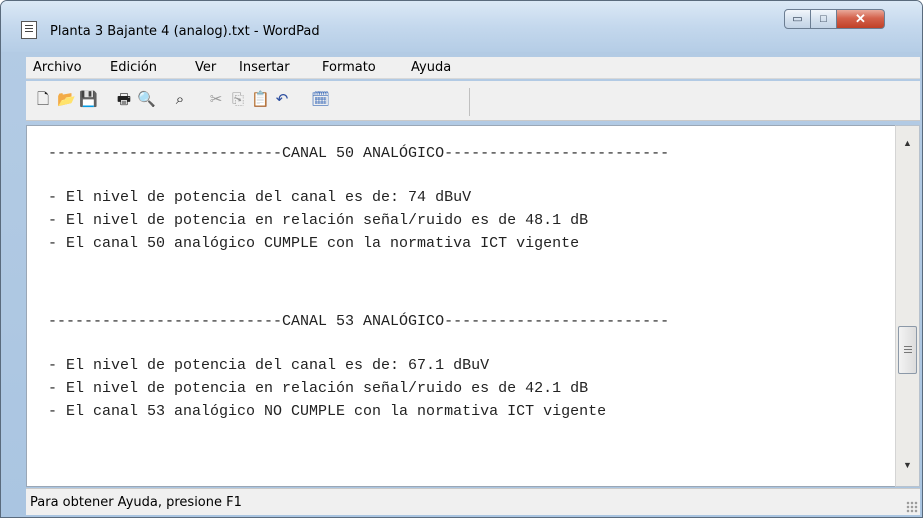 This screenshot has height=518, width=923. What do you see at coordinates (473, 101) in the screenshot?
I see `toolbar: 🗋 📂 💾 🖶 🔍 ⌕ ✂ ⎘ 📋 ↶ 🗓` at bounding box center [473, 101].